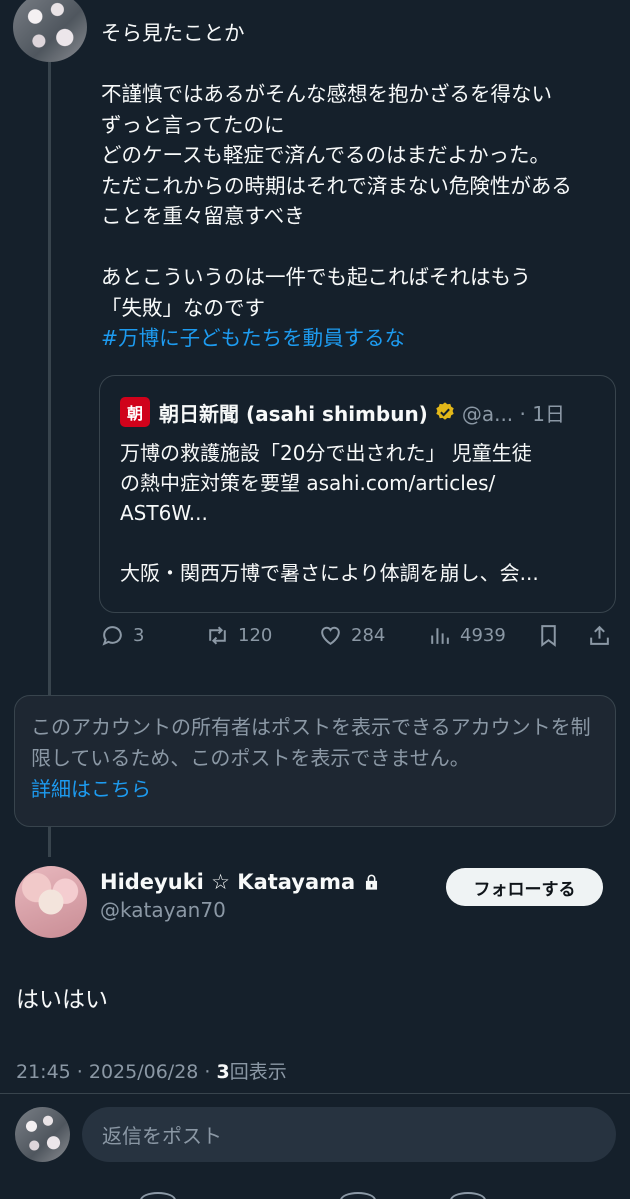  I want to click on like-button: 284, so click(351, 635).